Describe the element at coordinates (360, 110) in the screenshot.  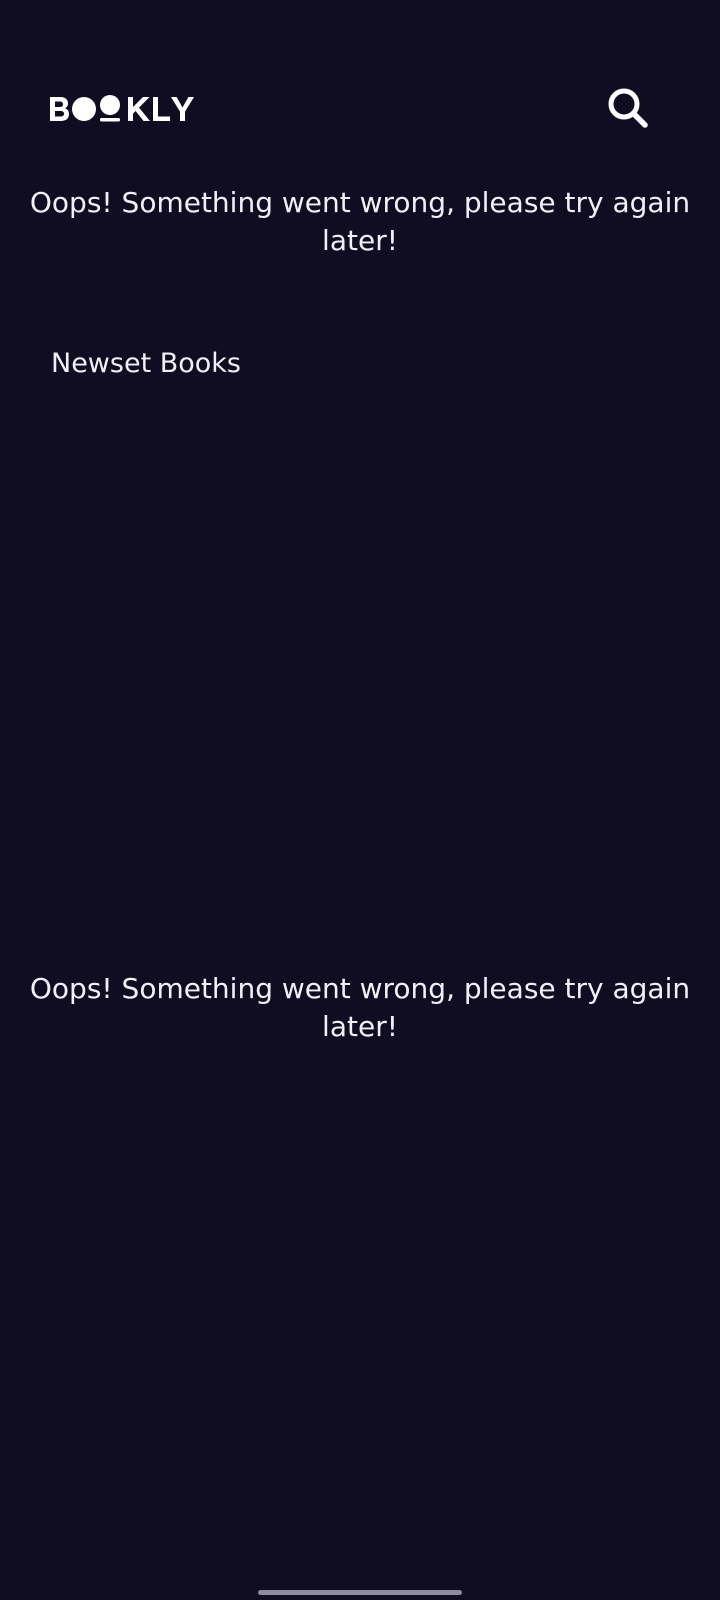
I see `app-bar` at that location.